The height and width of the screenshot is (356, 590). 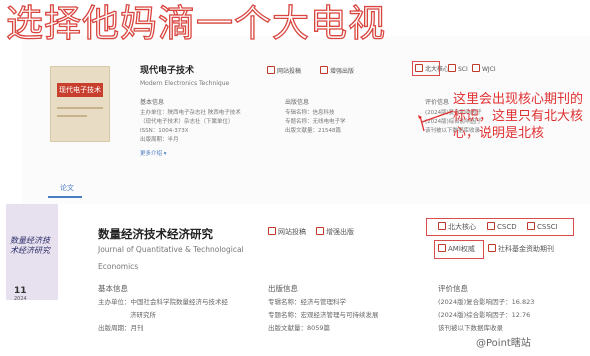 What do you see at coordinates (503, 343) in the screenshot?
I see `watermark: @Point瞎站` at bounding box center [503, 343].